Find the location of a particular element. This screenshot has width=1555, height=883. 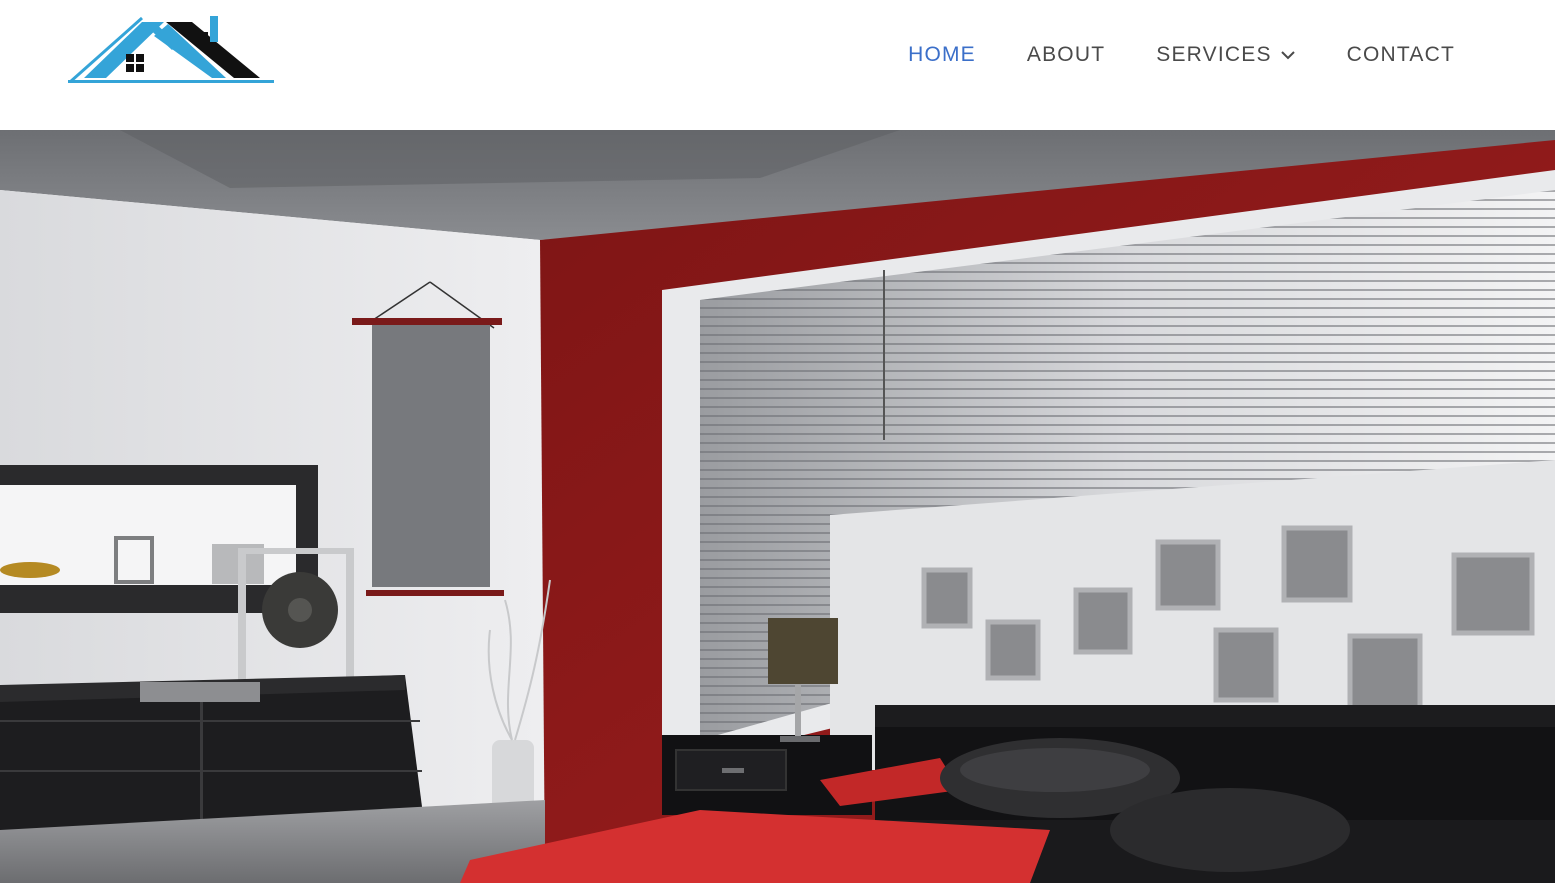

site-logo is located at coordinates (172, 50).